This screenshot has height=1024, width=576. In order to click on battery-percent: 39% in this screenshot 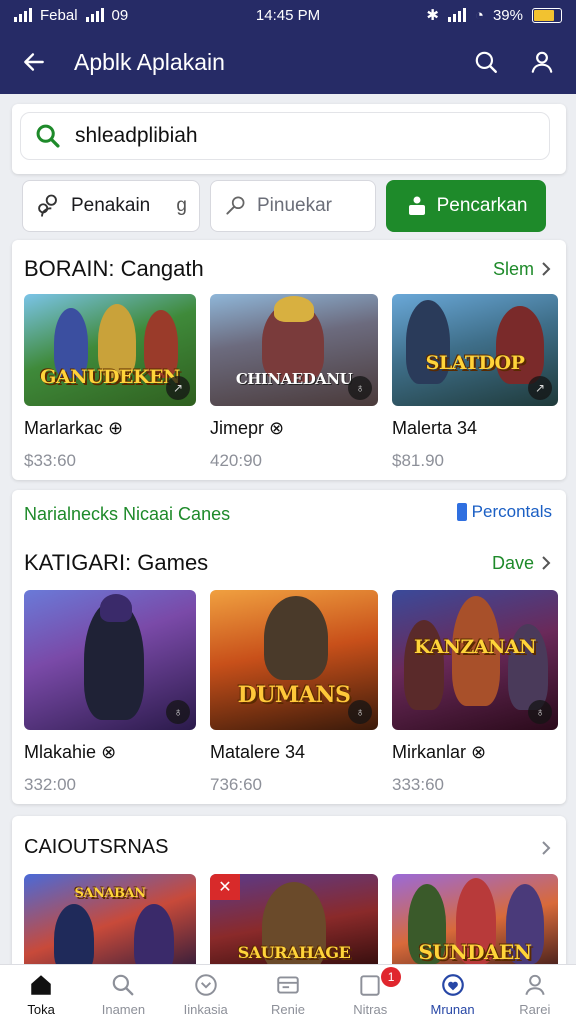, I will do `click(507, 15)`.